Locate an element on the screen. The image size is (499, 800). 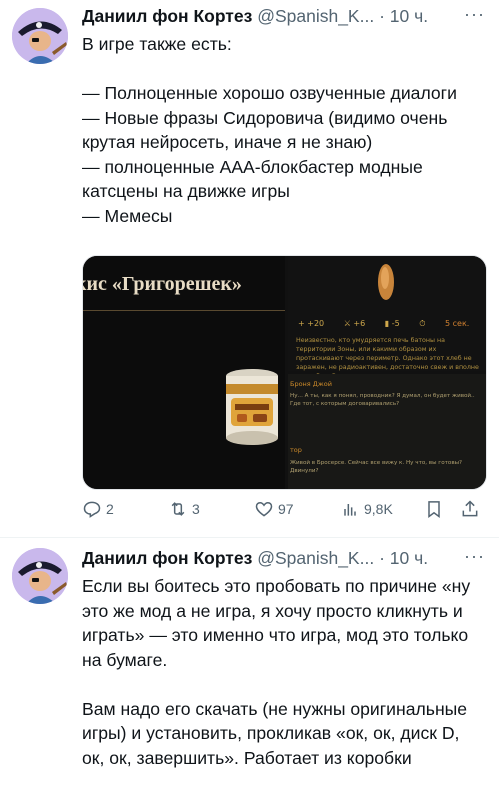
media-image-1: кис «Григорешек» is located at coordinates (184, 372).